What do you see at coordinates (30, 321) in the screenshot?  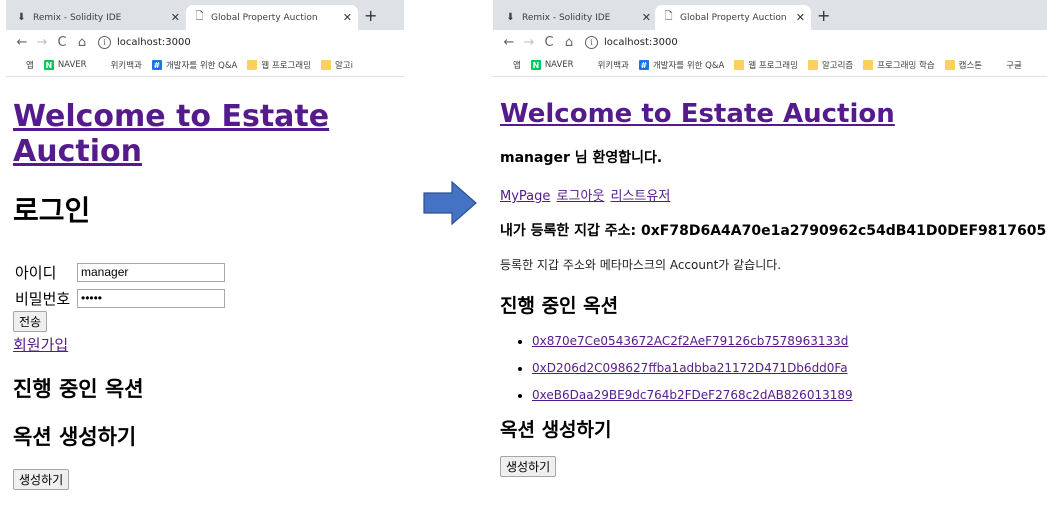 I see `submit-button: 전송` at bounding box center [30, 321].